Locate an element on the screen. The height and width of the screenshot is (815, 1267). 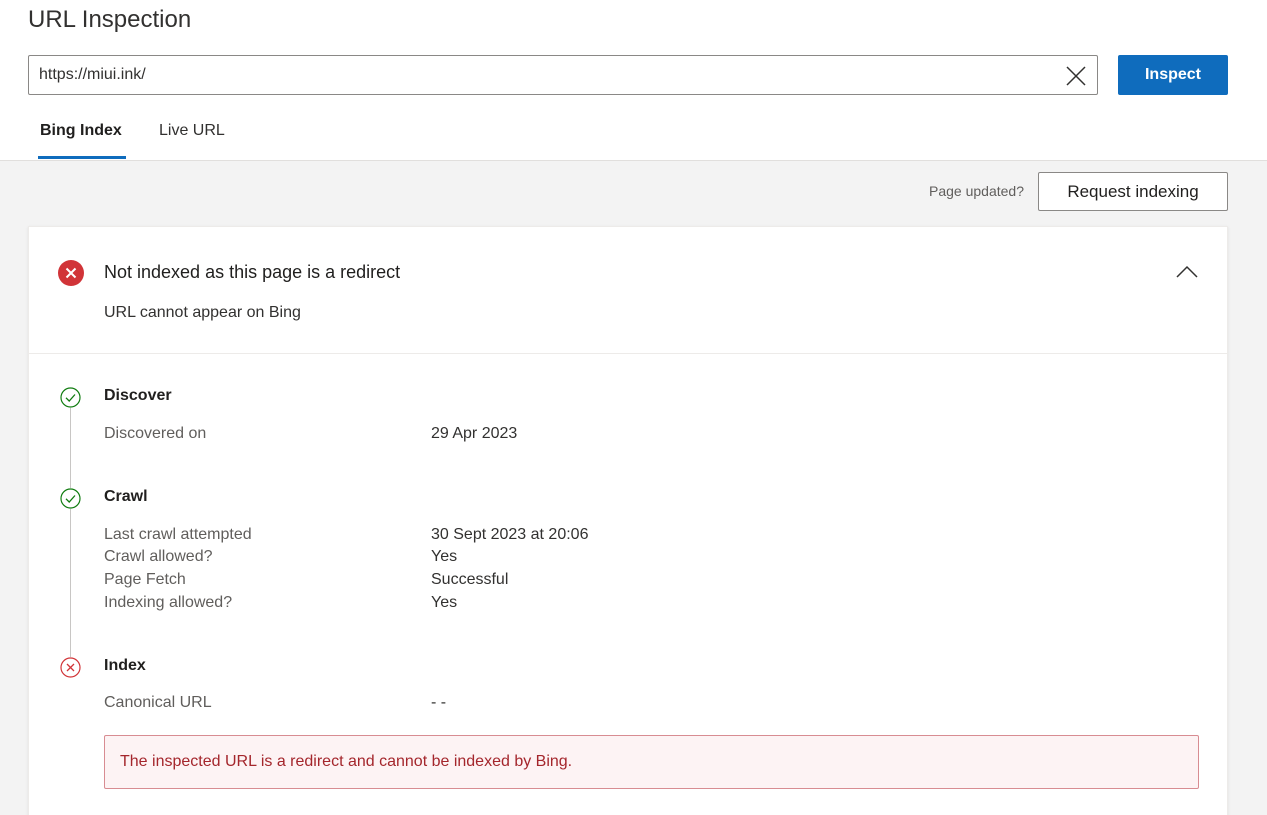
active-tab-indicator is located at coordinates (82, 157).